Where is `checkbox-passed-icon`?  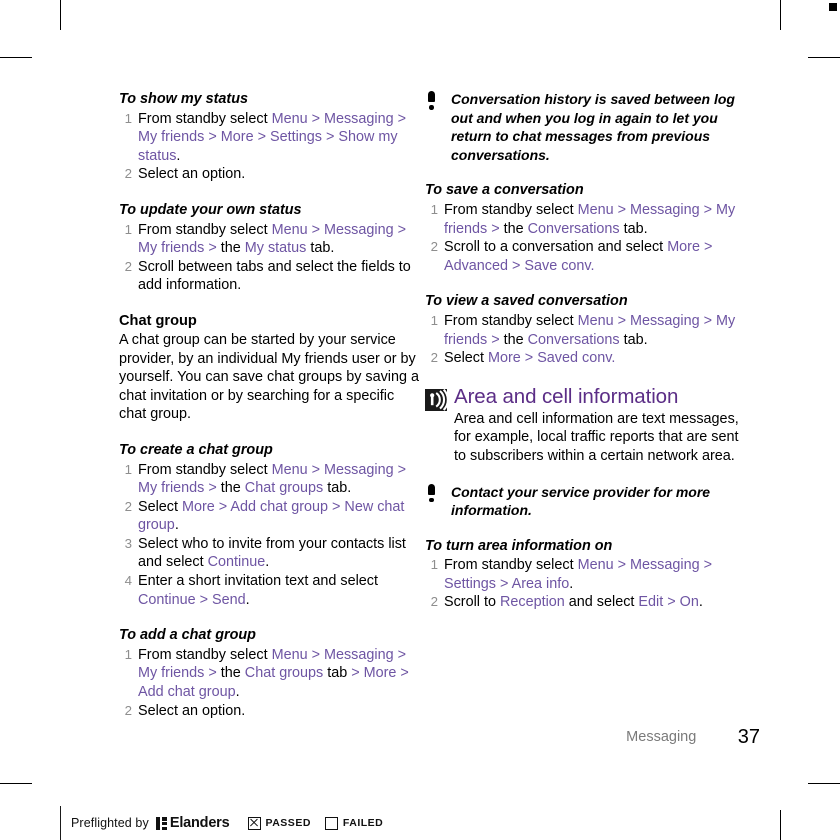 checkbox-passed-icon is located at coordinates (254, 823).